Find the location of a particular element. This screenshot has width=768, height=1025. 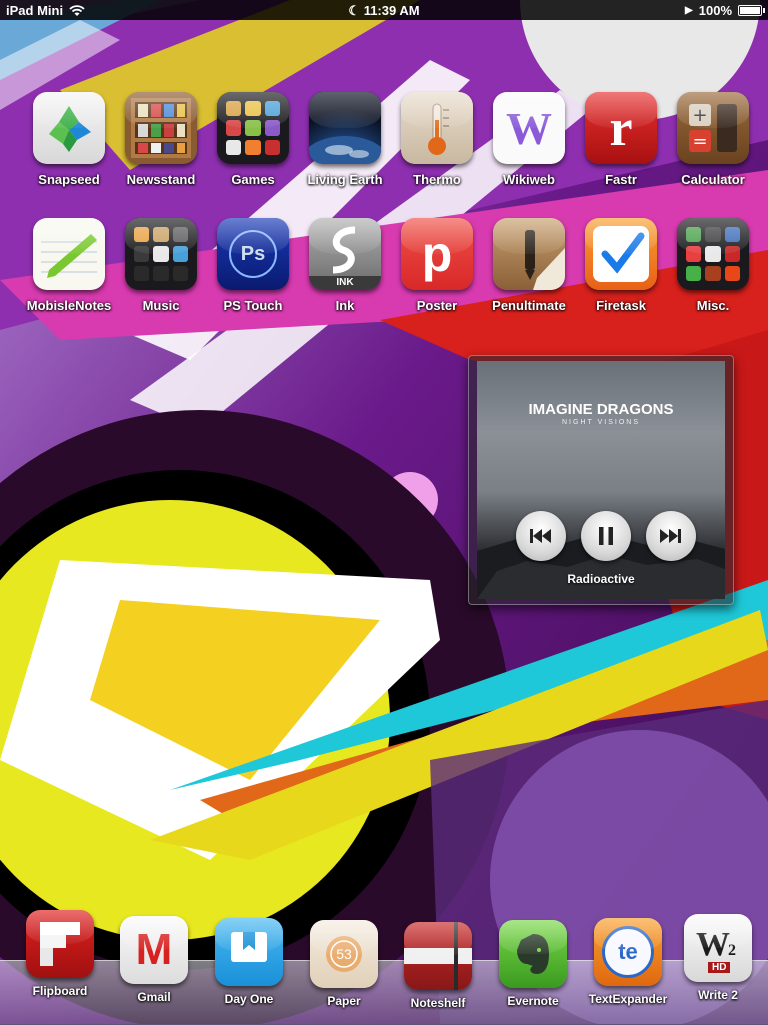

thermo-icon is located at coordinates (437, 128).